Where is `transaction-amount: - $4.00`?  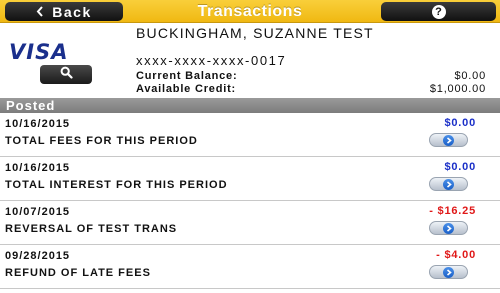
transaction-amount: - $4.00 is located at coordinates (456, 255).